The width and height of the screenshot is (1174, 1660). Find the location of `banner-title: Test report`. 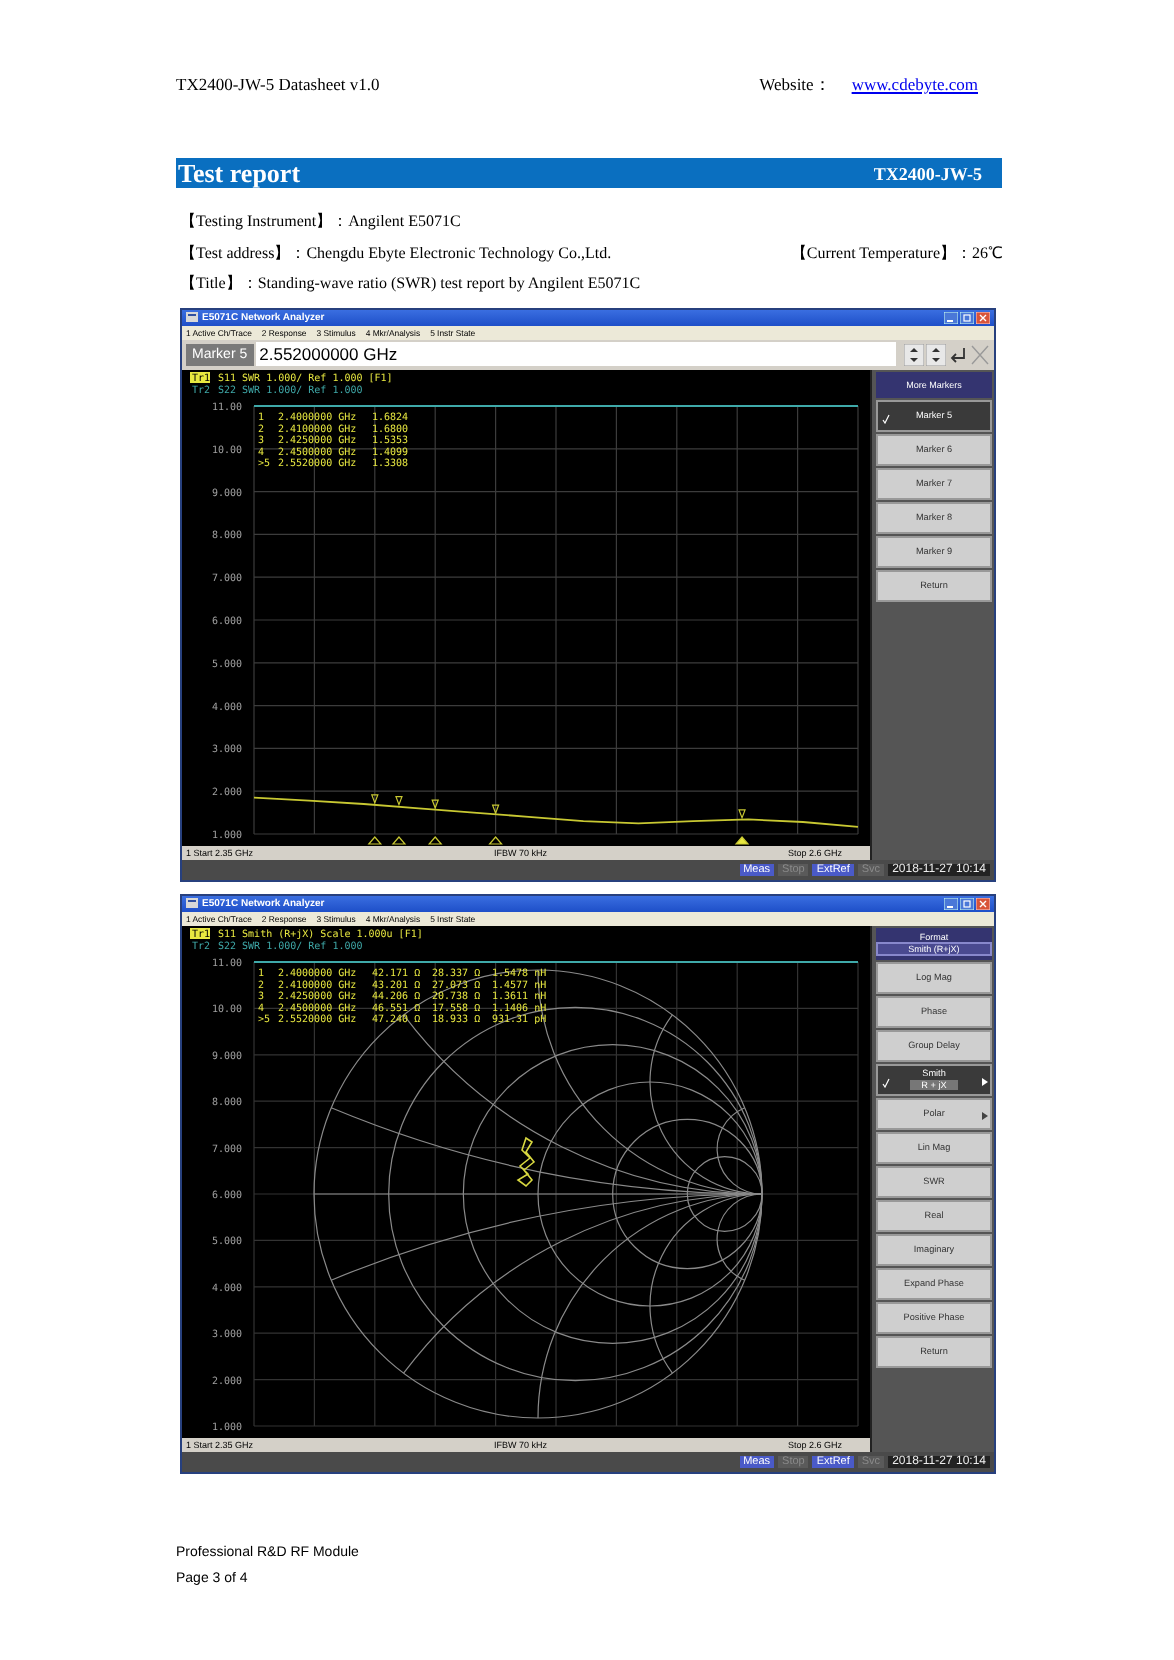

banner-title: Test report is located at coordinates (239, 173).